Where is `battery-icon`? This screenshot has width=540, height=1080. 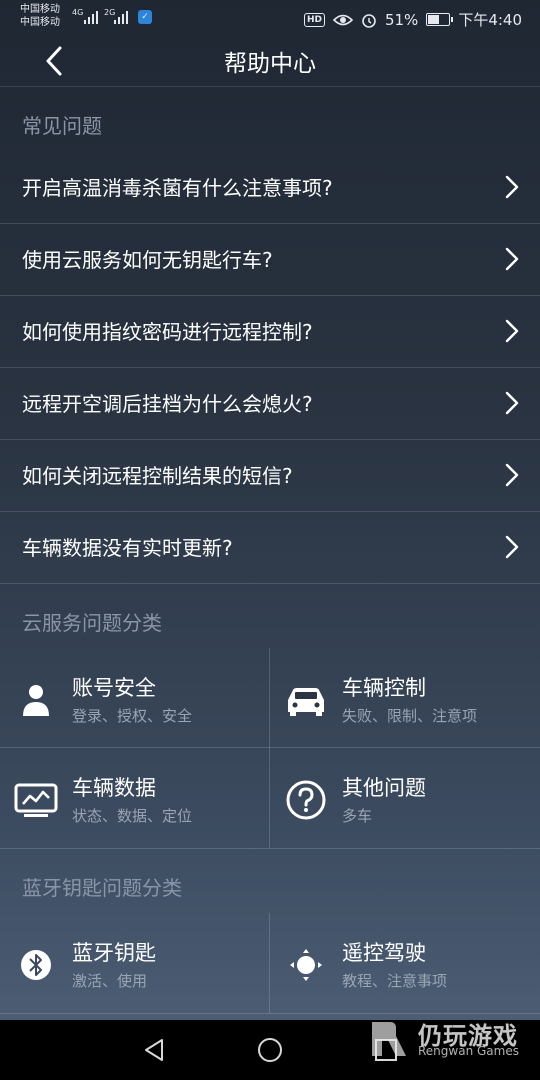 battery-icon is located at coordinates (440, 19).